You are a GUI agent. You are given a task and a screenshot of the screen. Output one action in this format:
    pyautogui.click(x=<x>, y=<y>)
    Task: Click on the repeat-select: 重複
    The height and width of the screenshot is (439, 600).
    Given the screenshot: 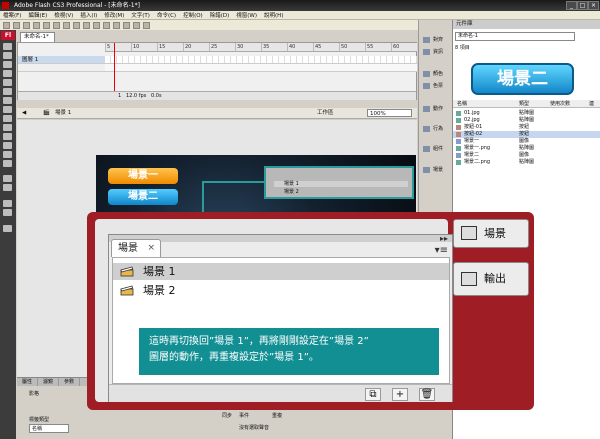 What is the action you would take?
    pyautogui.click(x=277, y=415)
    